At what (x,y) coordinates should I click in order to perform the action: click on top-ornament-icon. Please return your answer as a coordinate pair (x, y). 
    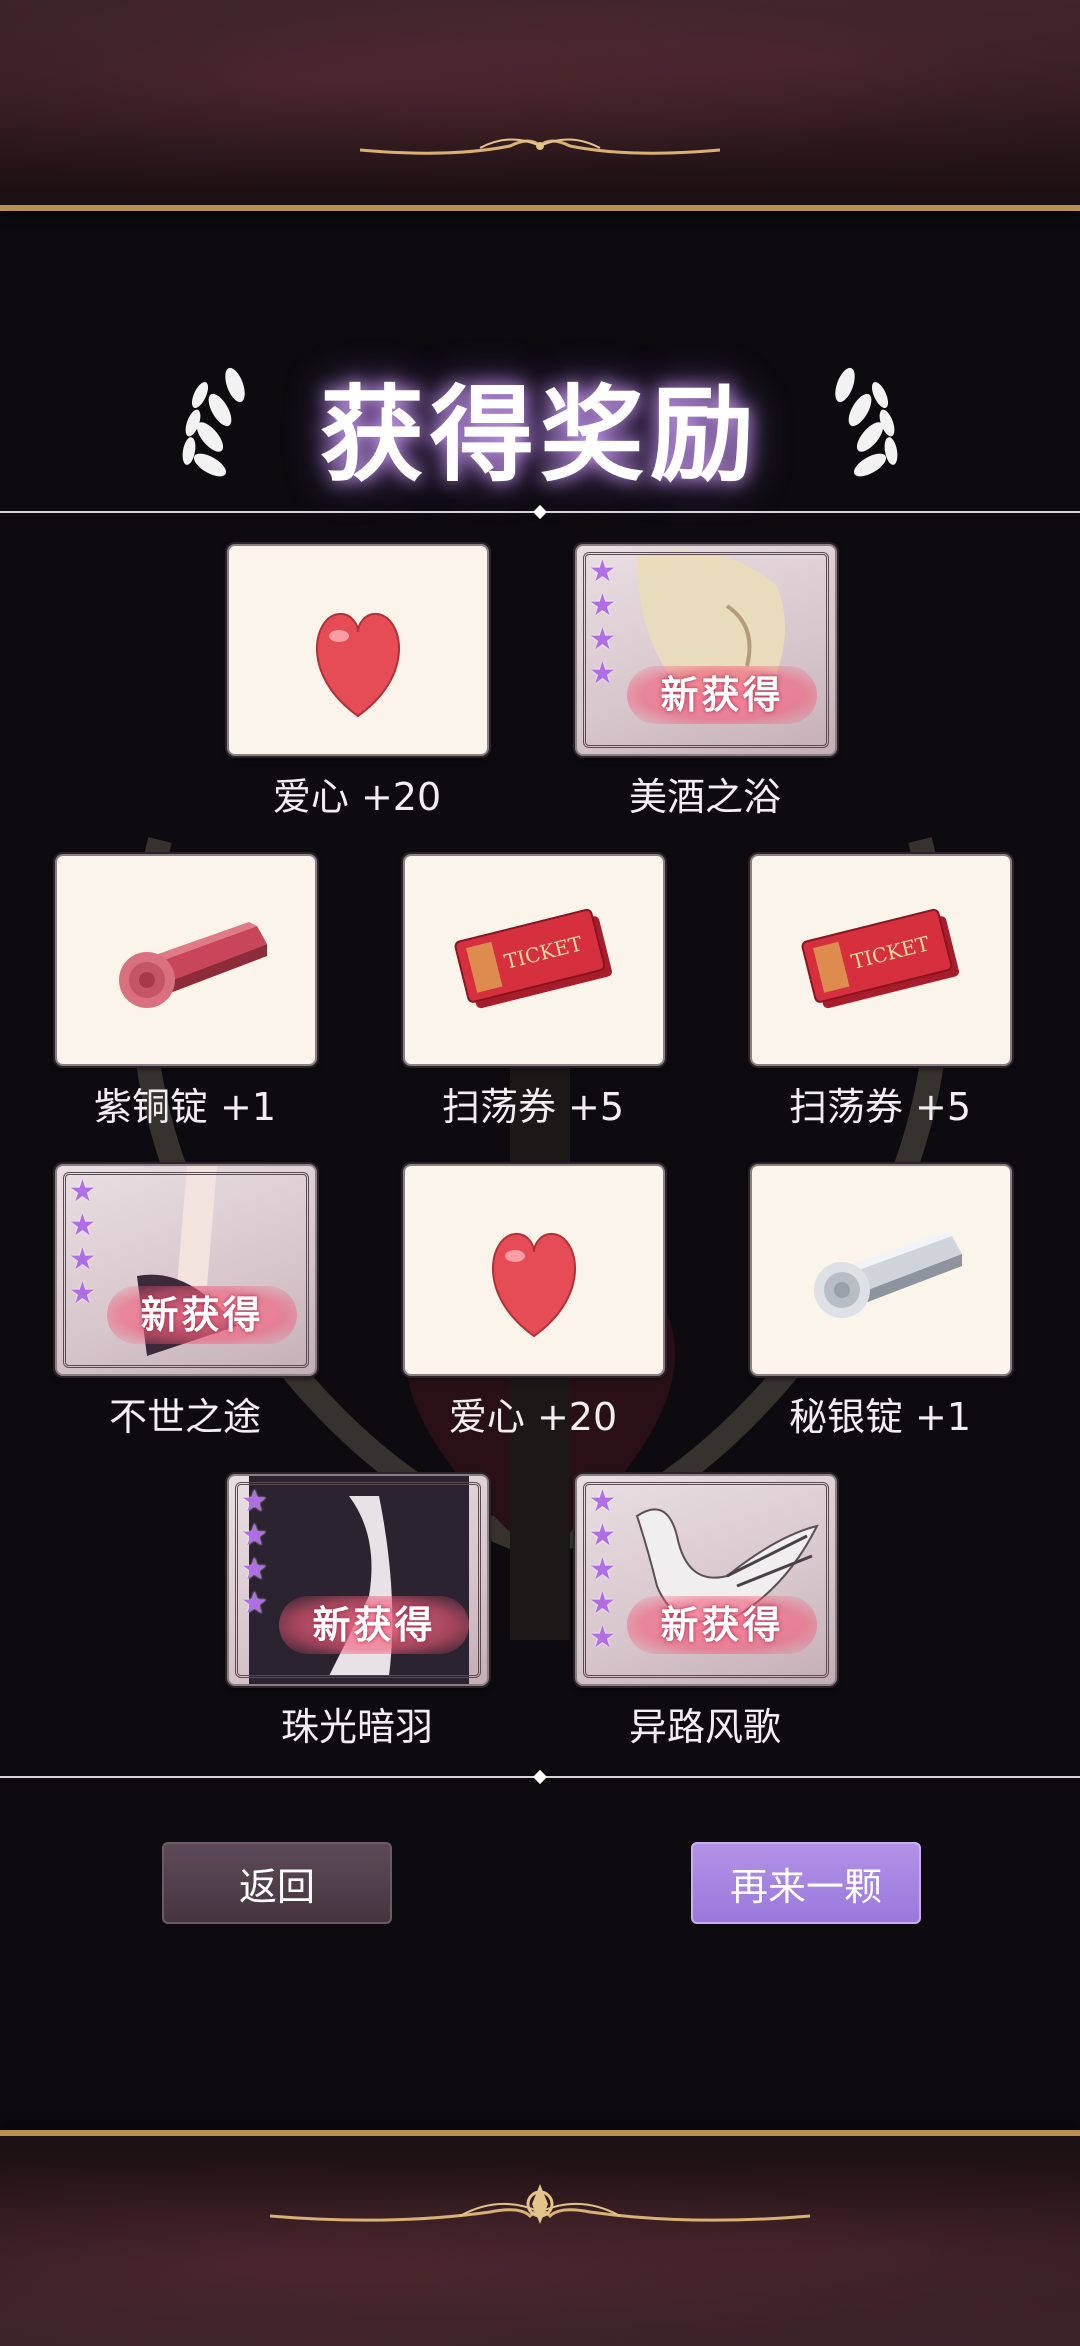
    Looking at the image, I should click on (540, 146).